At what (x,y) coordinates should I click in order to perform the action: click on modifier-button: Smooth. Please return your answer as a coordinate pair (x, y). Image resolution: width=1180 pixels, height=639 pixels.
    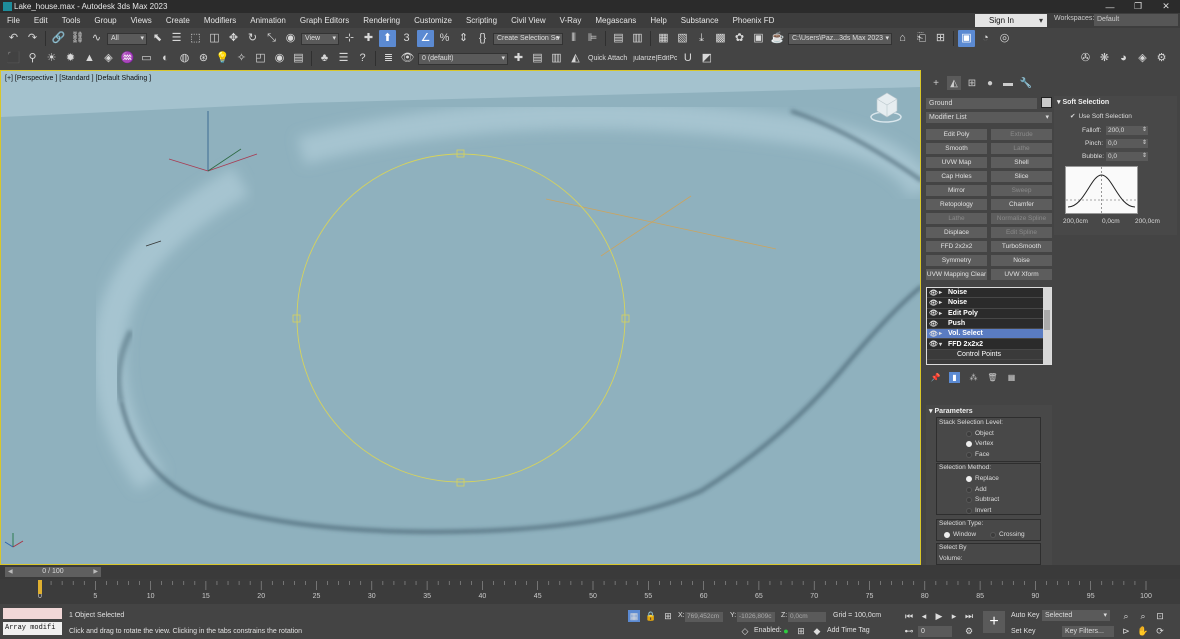
    Looking at the image, I should click on (956, 148).